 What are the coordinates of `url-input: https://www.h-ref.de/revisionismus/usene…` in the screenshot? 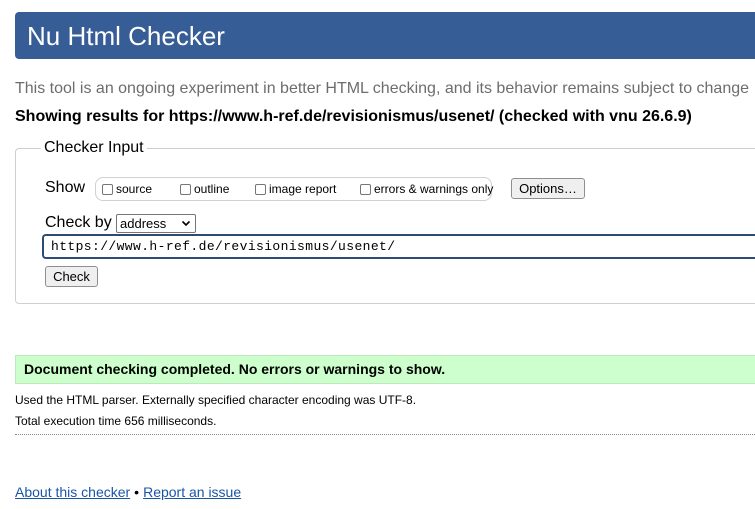 It's located at (398, 246).